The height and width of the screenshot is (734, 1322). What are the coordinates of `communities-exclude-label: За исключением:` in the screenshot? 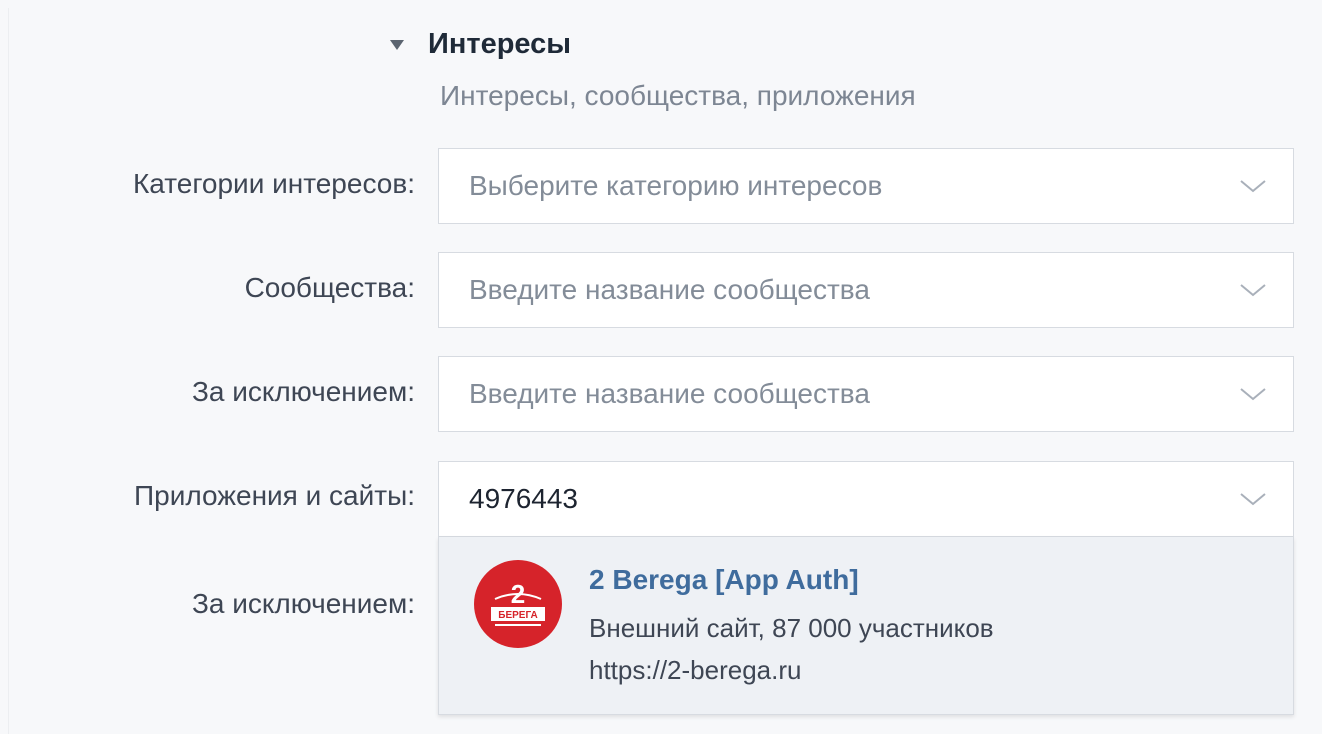 It's located at (303, 391).